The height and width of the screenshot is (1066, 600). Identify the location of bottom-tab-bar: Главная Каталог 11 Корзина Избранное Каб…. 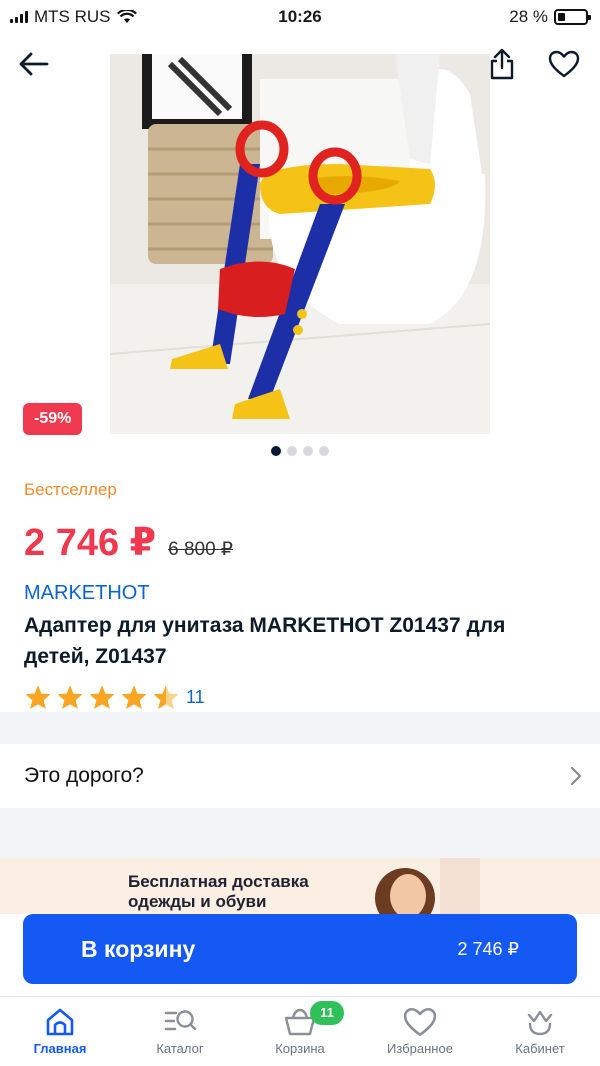
(300, 1031).